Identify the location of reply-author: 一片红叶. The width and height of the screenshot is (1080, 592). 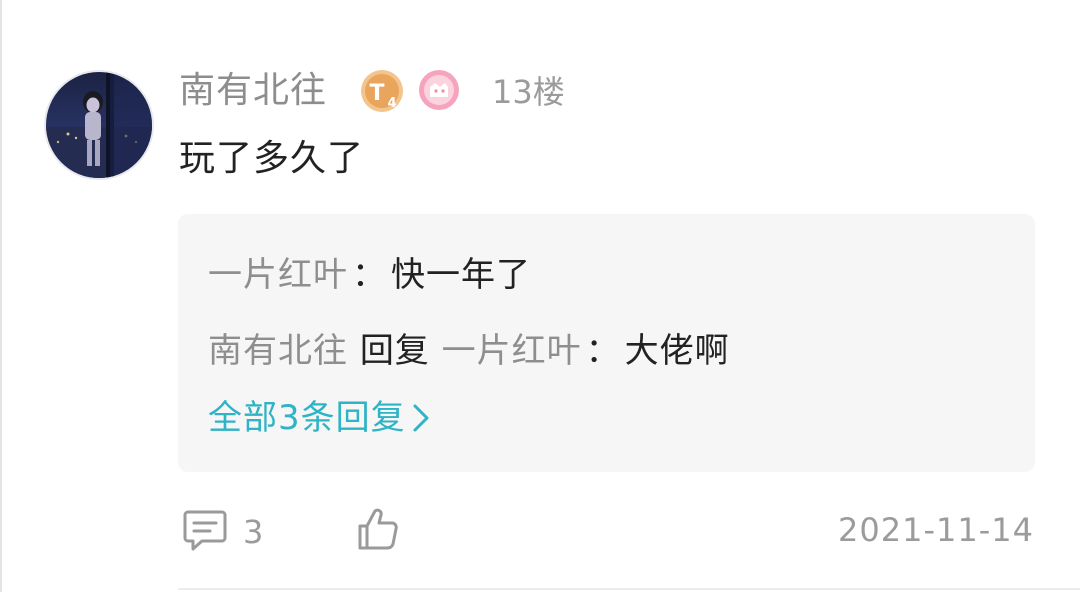
(278, 275).